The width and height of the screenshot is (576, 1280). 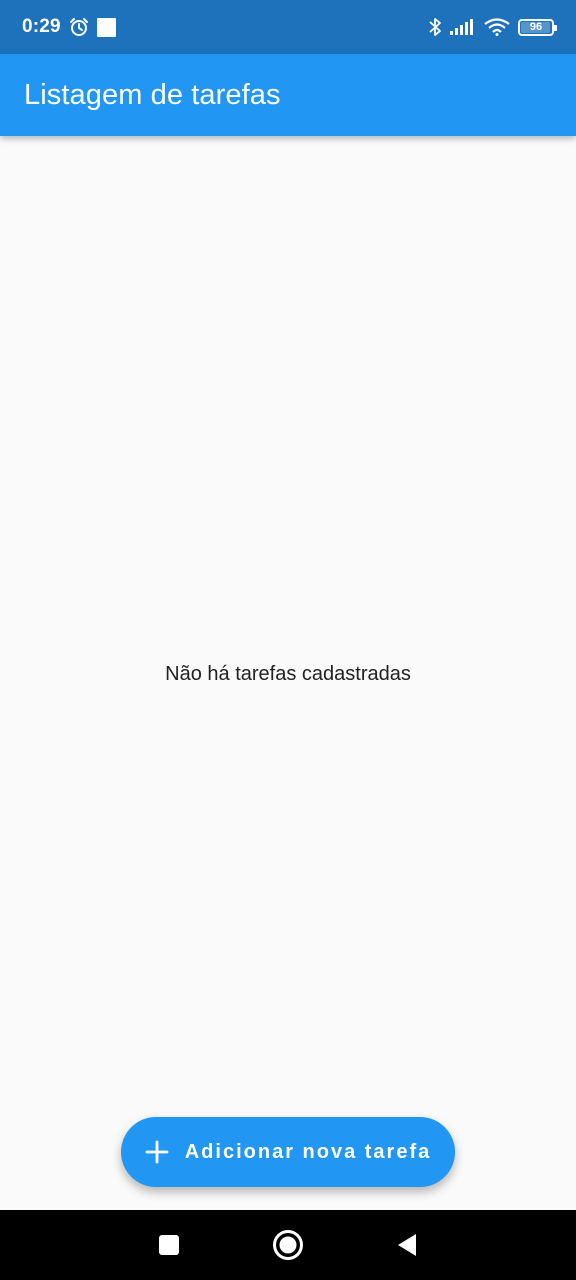 I want to click on recents-square-icon, so click(x=169, y=1245).